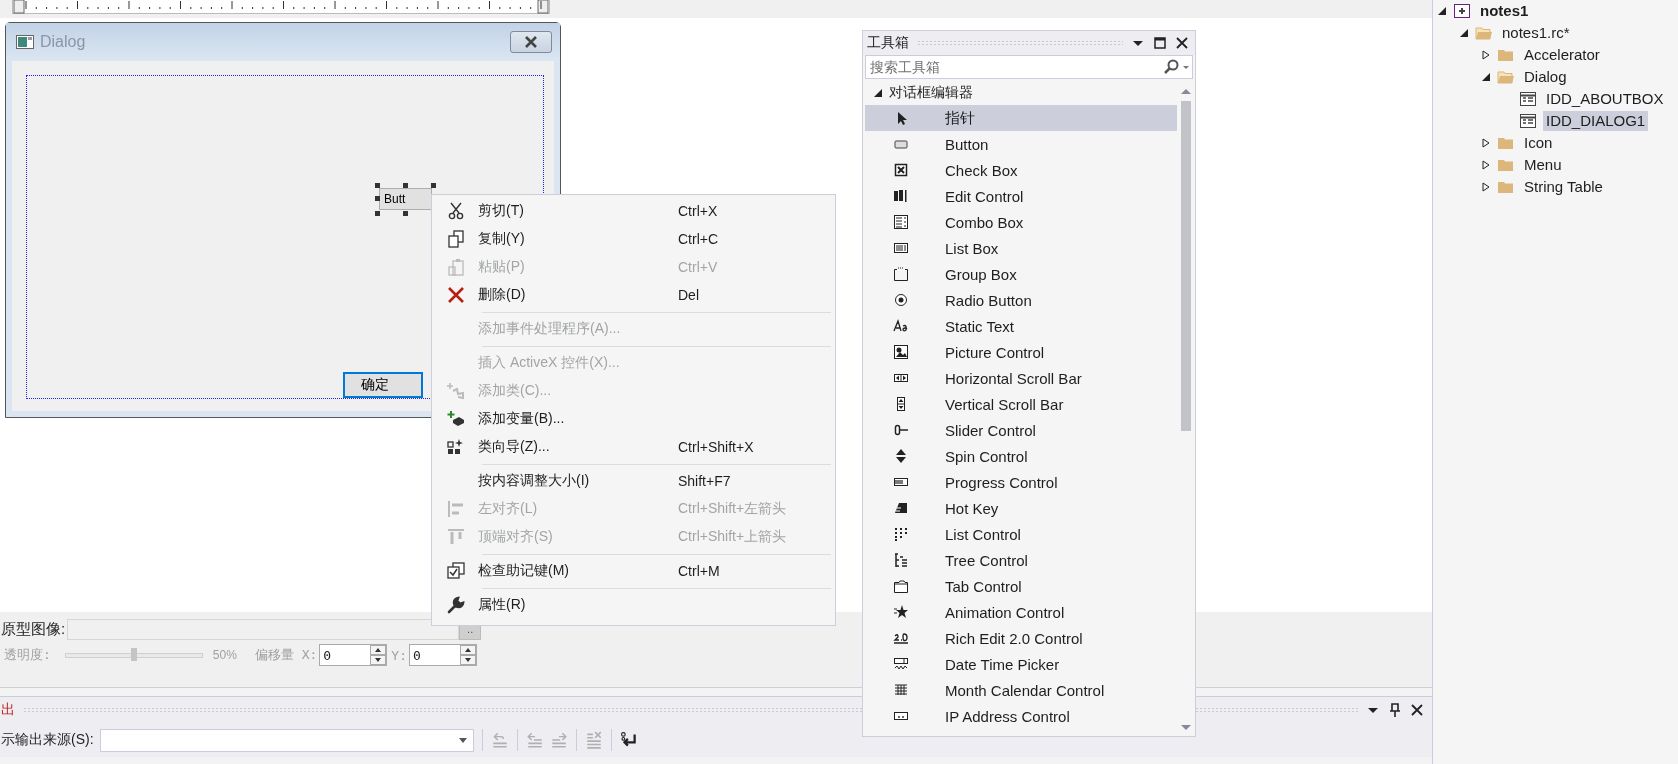  What do you see at coordinates (1021, 222) in the screenshot?
I see `toolbox-item: Combo Box` at bounding box center [1021, 222].